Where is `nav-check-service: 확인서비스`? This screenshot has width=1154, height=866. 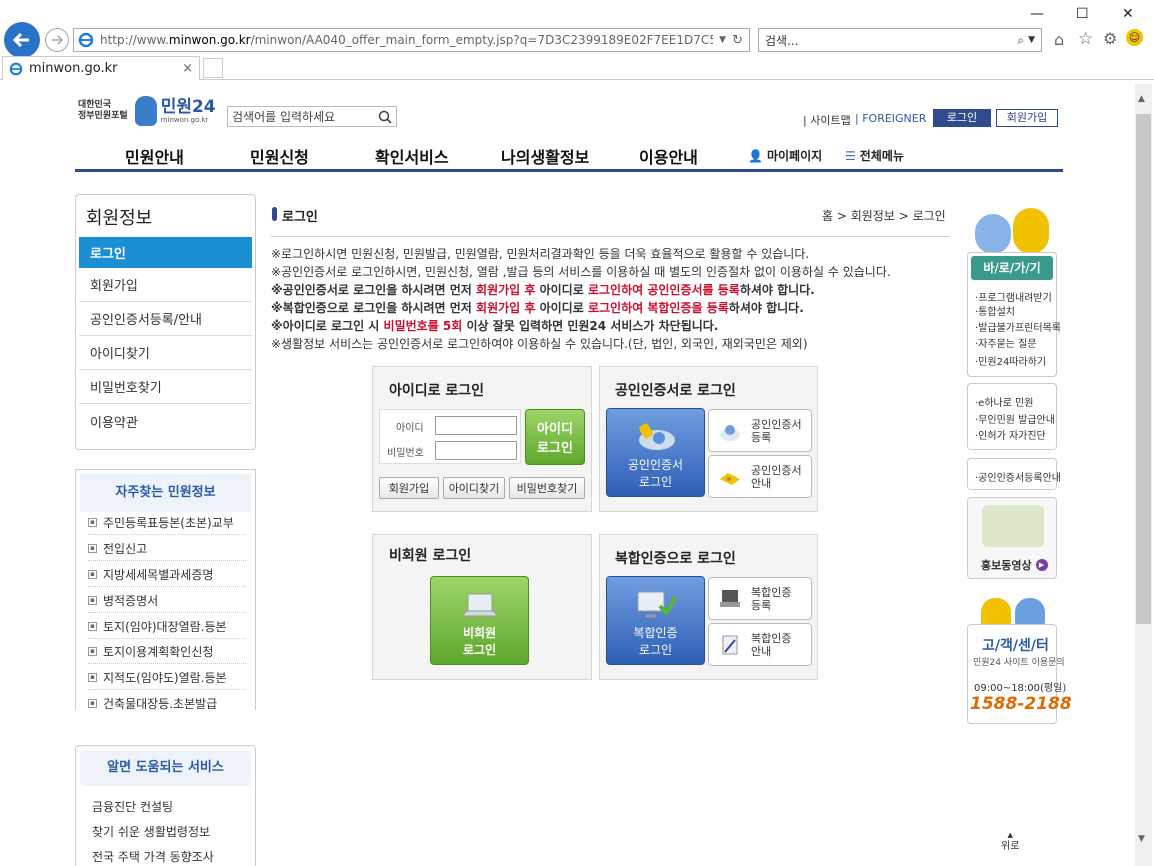
nav-check-service: 확인서비스 is located at coordinates (412, 156).